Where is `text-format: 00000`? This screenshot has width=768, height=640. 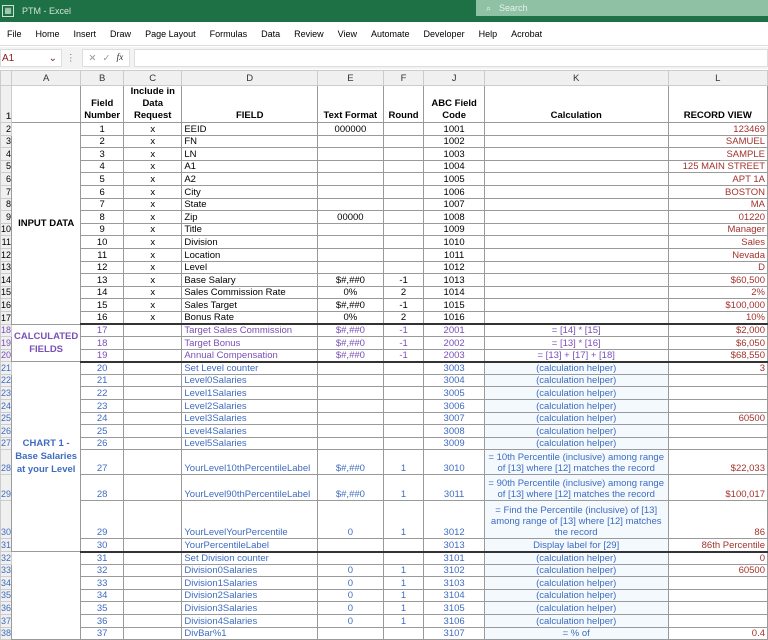
text-format: 00000 is located at coordinates (350, 217).